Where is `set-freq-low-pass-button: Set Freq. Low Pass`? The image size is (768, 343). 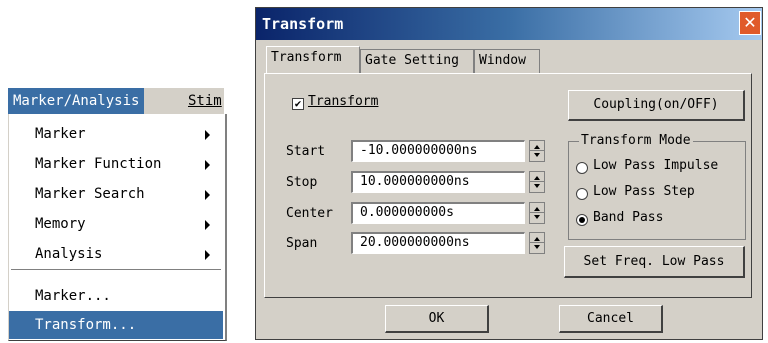
set-freq-low-pass-button: Set Freq. Low Pass is located at coordinates (654, 262).